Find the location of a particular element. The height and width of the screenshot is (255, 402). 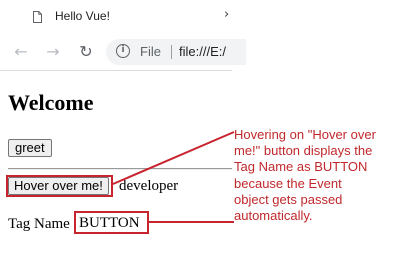

browser-tab: Hello Vue! › is located at coordinates (116, 17).